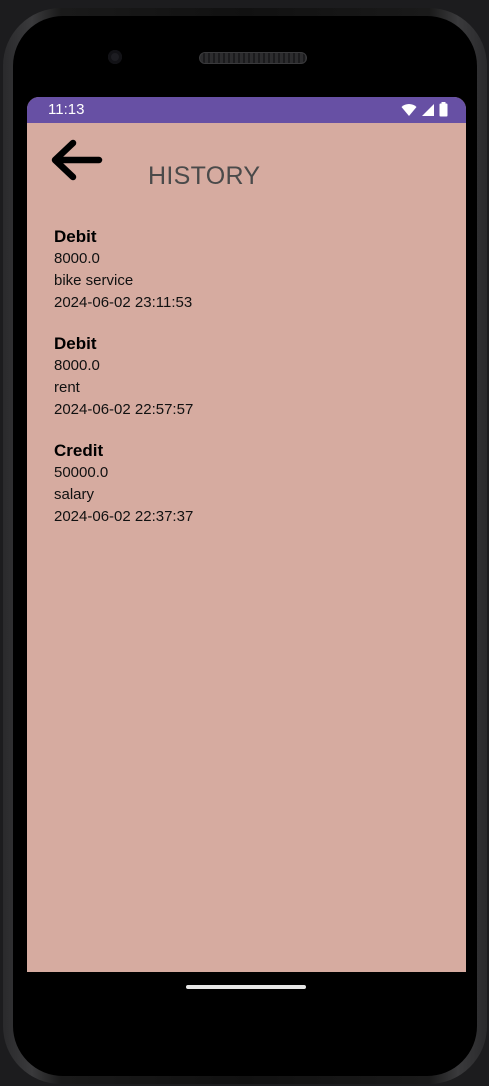 The height and width of the screenshot is (1086, 489). Describe the element at coordinates (74, 494) in the screenshot. I see `transaction-description: salary` at that location.